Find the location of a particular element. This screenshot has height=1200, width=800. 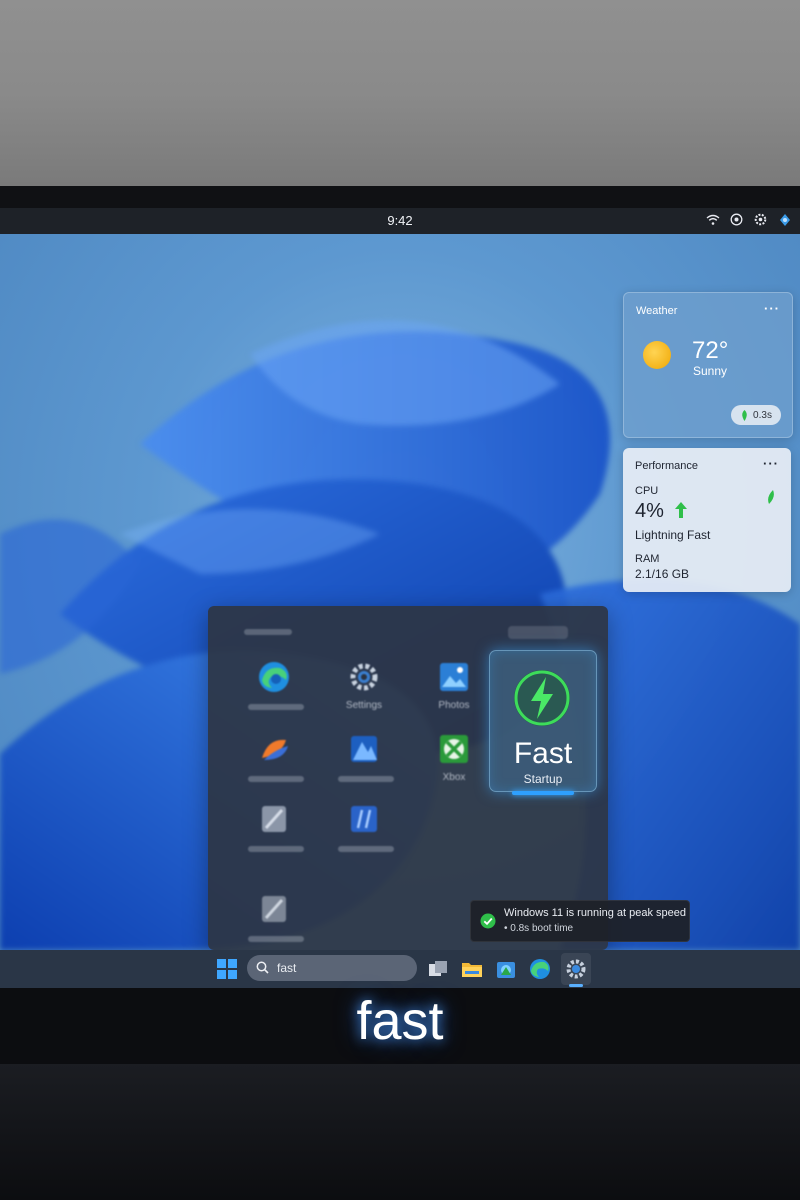

weather-more-button: ··· is located at coordinates (772, 308).